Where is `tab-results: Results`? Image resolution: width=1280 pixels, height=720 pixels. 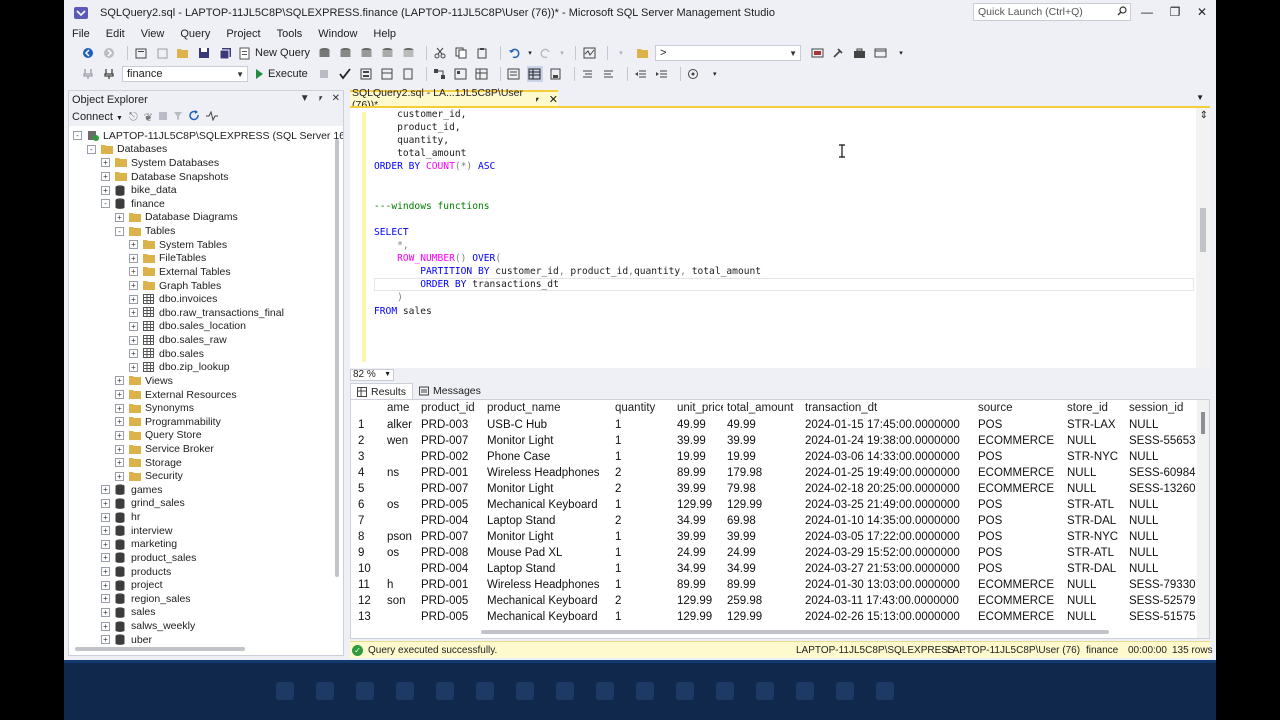 tab-results: Results is located at coordinates (382, 391).